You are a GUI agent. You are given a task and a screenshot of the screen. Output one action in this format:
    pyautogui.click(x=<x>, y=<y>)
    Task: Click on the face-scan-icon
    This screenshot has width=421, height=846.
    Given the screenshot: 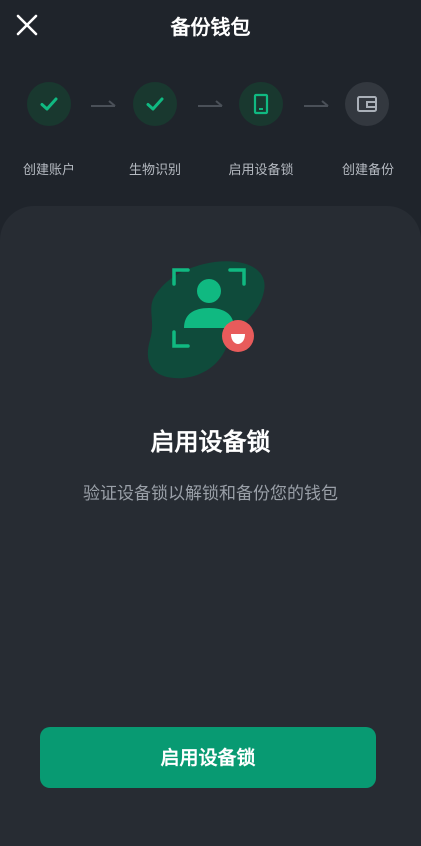 What is the action you would take?
    pyautogui.click(x=206, y=320)
    